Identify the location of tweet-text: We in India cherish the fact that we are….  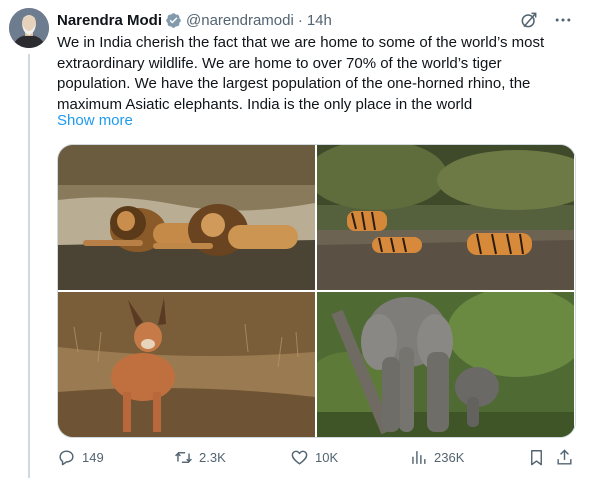
(314, 74).